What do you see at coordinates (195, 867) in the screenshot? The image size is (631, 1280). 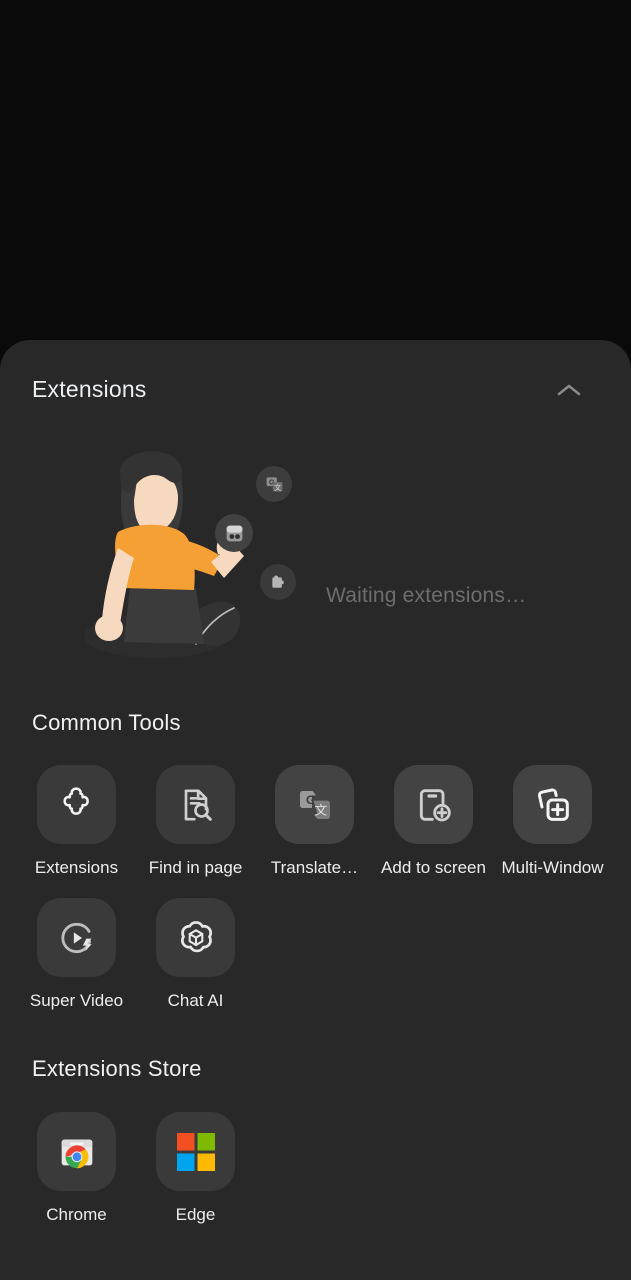 I see `tool-label: Find in page` at bounding box center [195, 867].